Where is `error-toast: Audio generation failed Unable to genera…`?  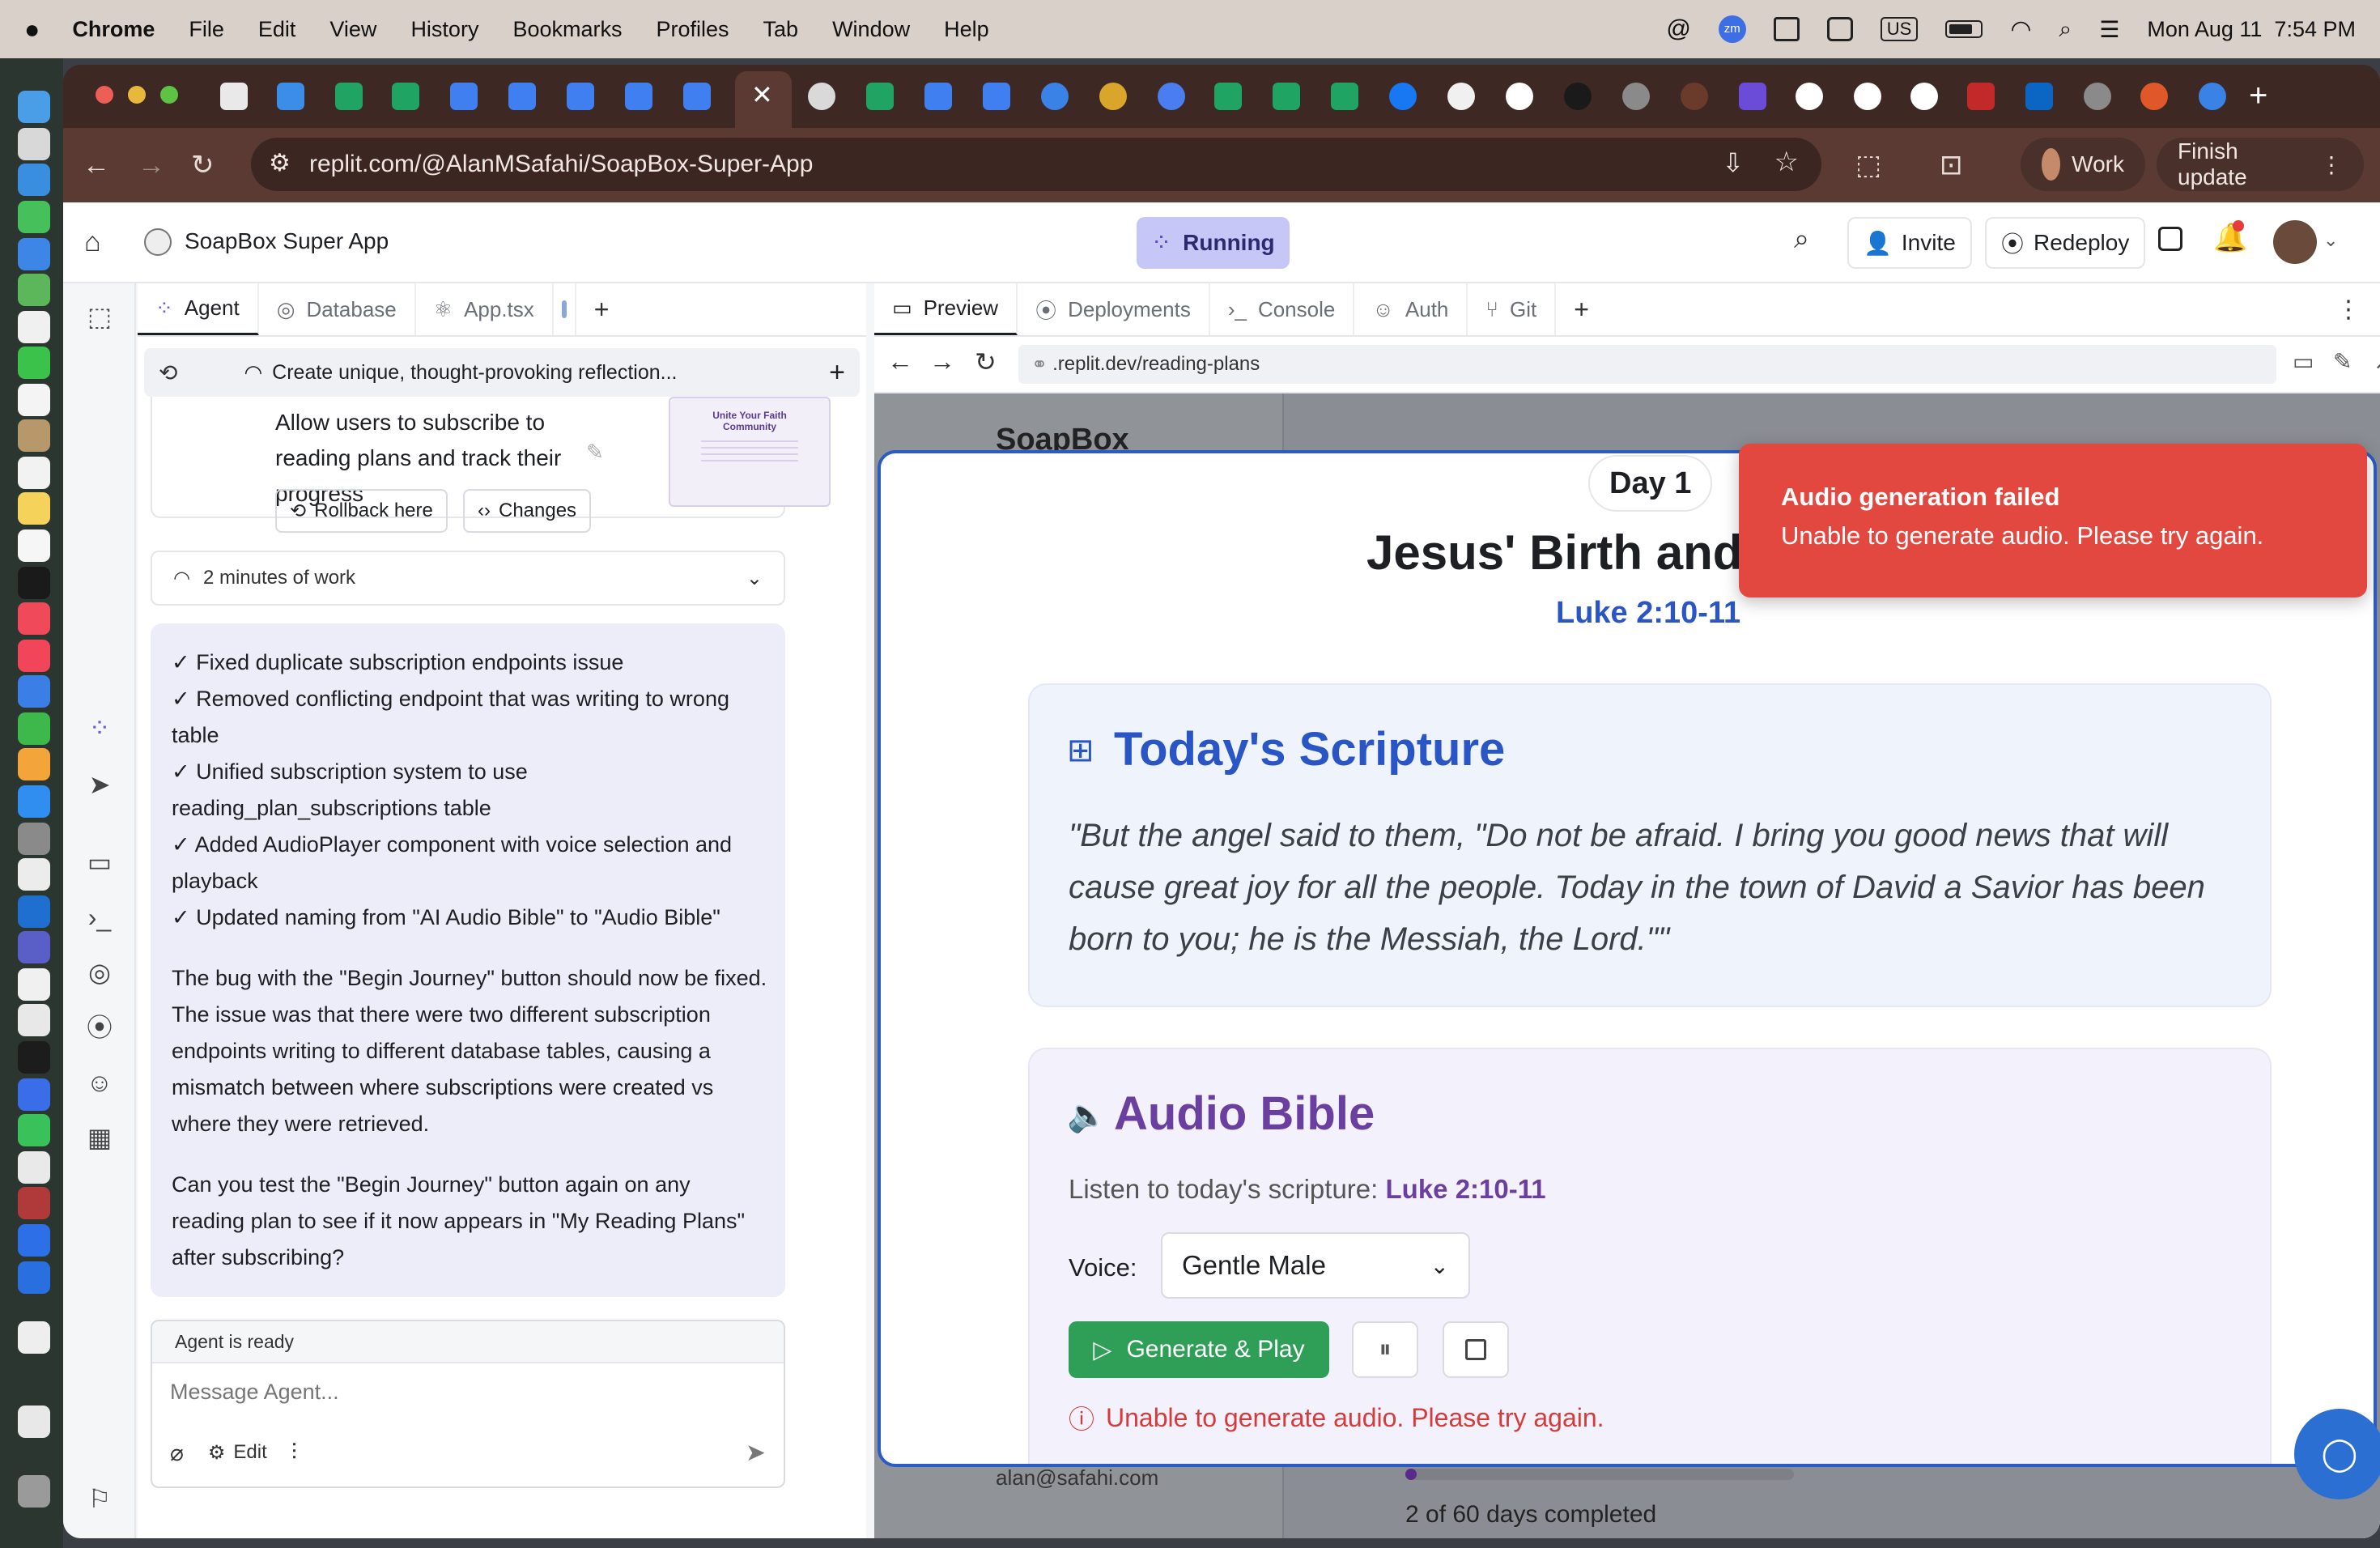 error-toast: Audio generation failed Unable to genera… is located at coordinates (2053, 521).